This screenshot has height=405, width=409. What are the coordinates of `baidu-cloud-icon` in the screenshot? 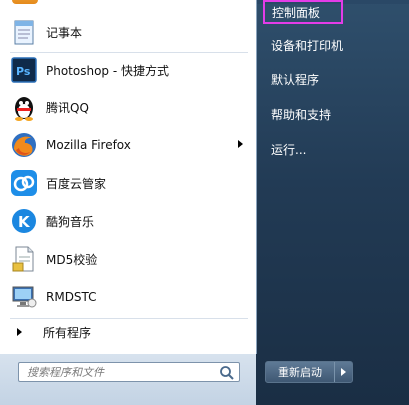 It's located at (24, 183).